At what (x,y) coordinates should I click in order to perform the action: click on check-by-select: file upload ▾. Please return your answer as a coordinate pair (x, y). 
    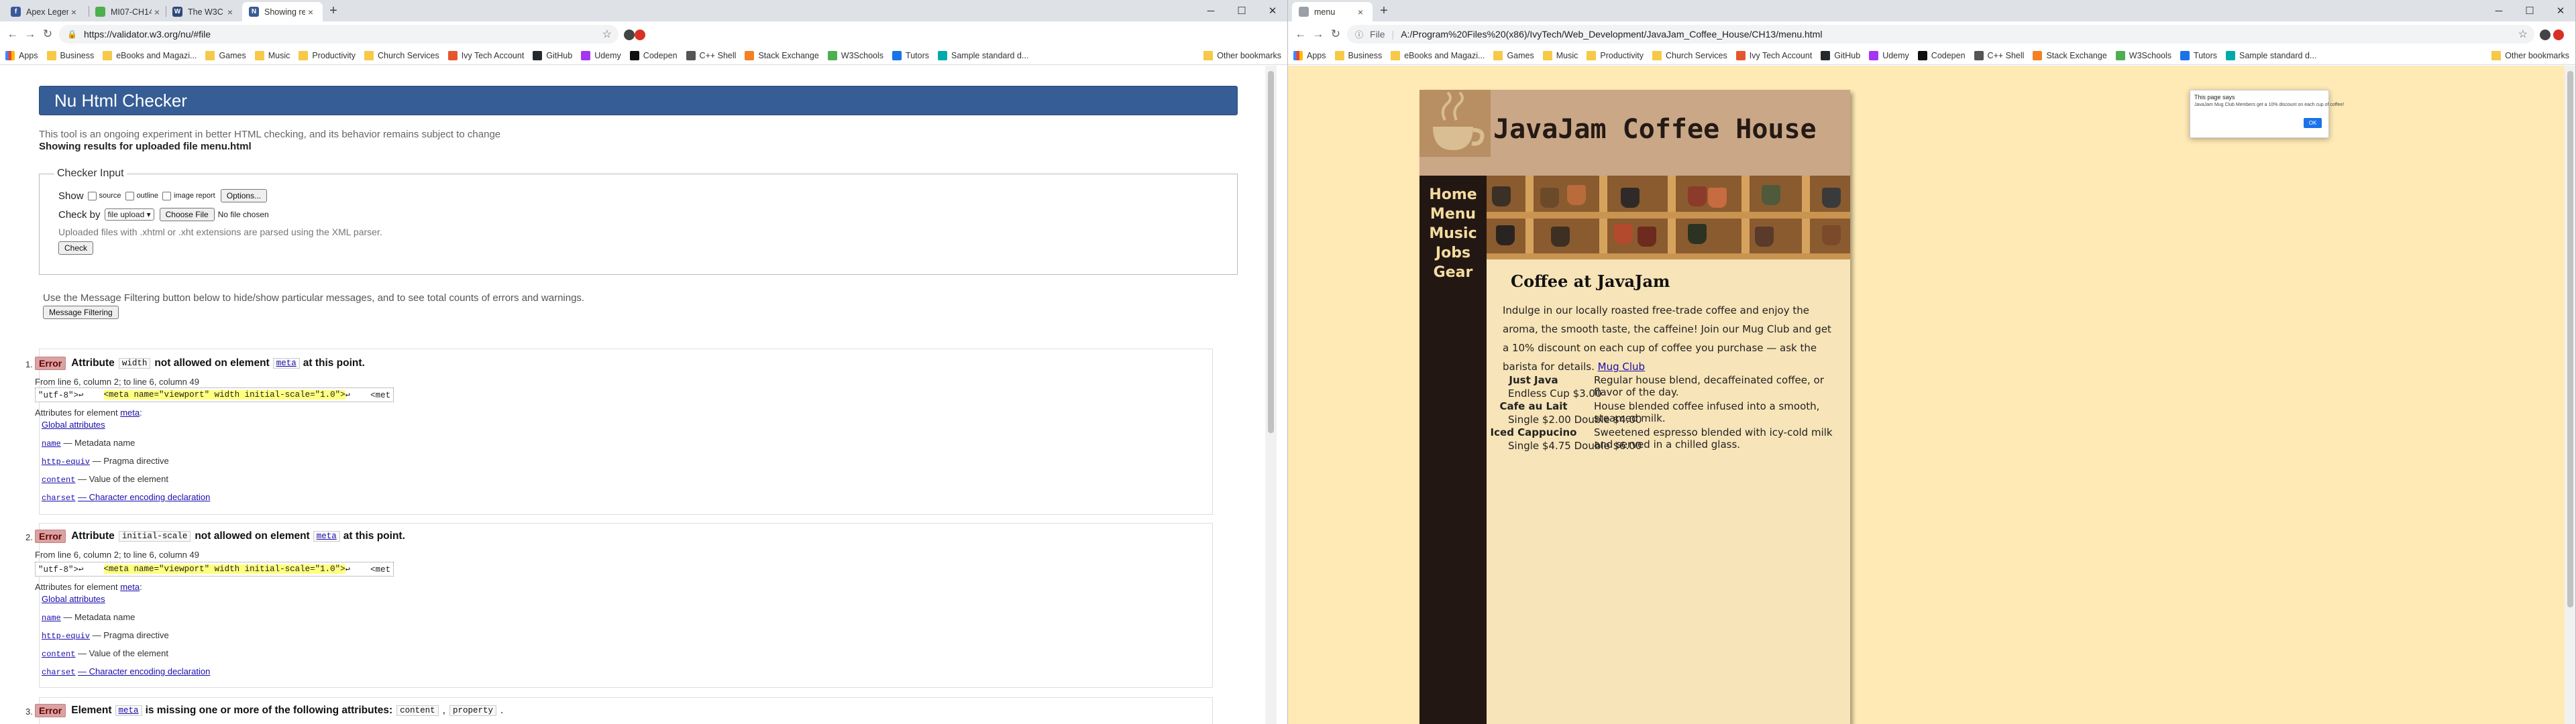
    Looking at the image, I should click on (129, 215).